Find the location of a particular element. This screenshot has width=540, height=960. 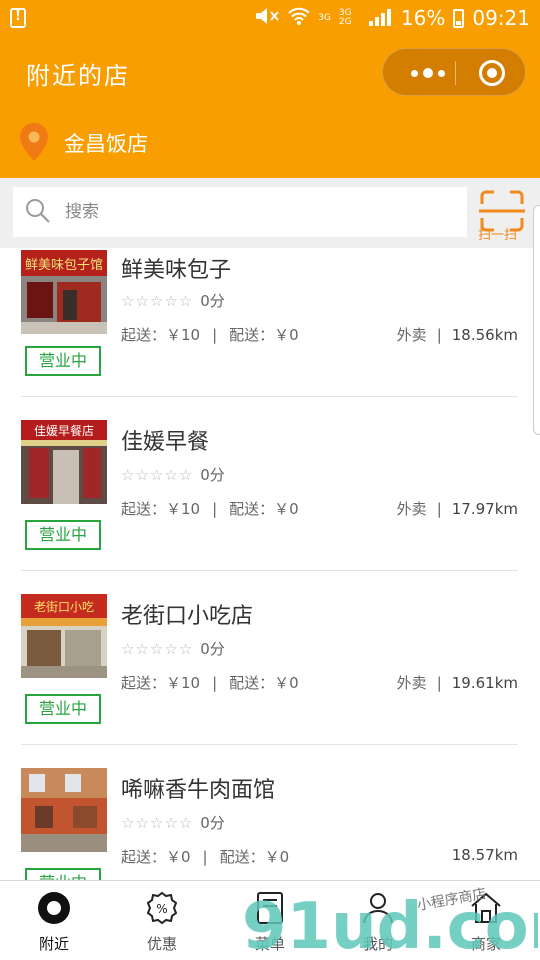

tab-label: 我的 is located at coordinates (377, 944).